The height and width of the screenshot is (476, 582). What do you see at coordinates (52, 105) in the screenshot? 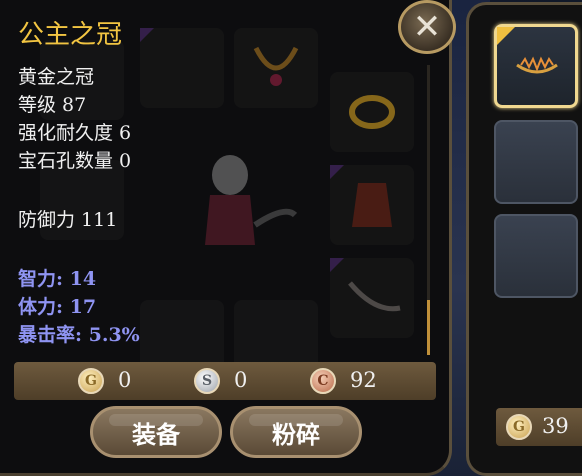
I see `item-level: 等级 87` at bounding box center [52, 105].